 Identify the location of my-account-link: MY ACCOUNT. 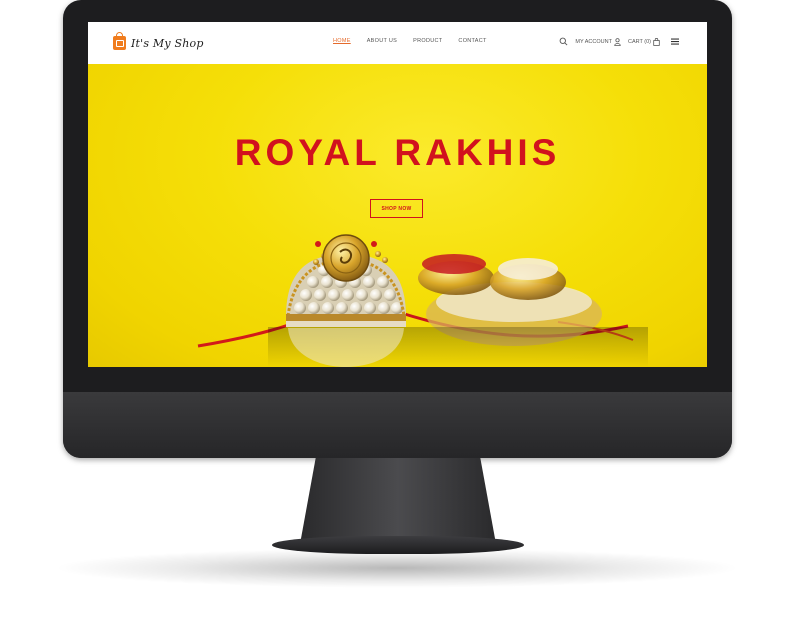
(598, 41).